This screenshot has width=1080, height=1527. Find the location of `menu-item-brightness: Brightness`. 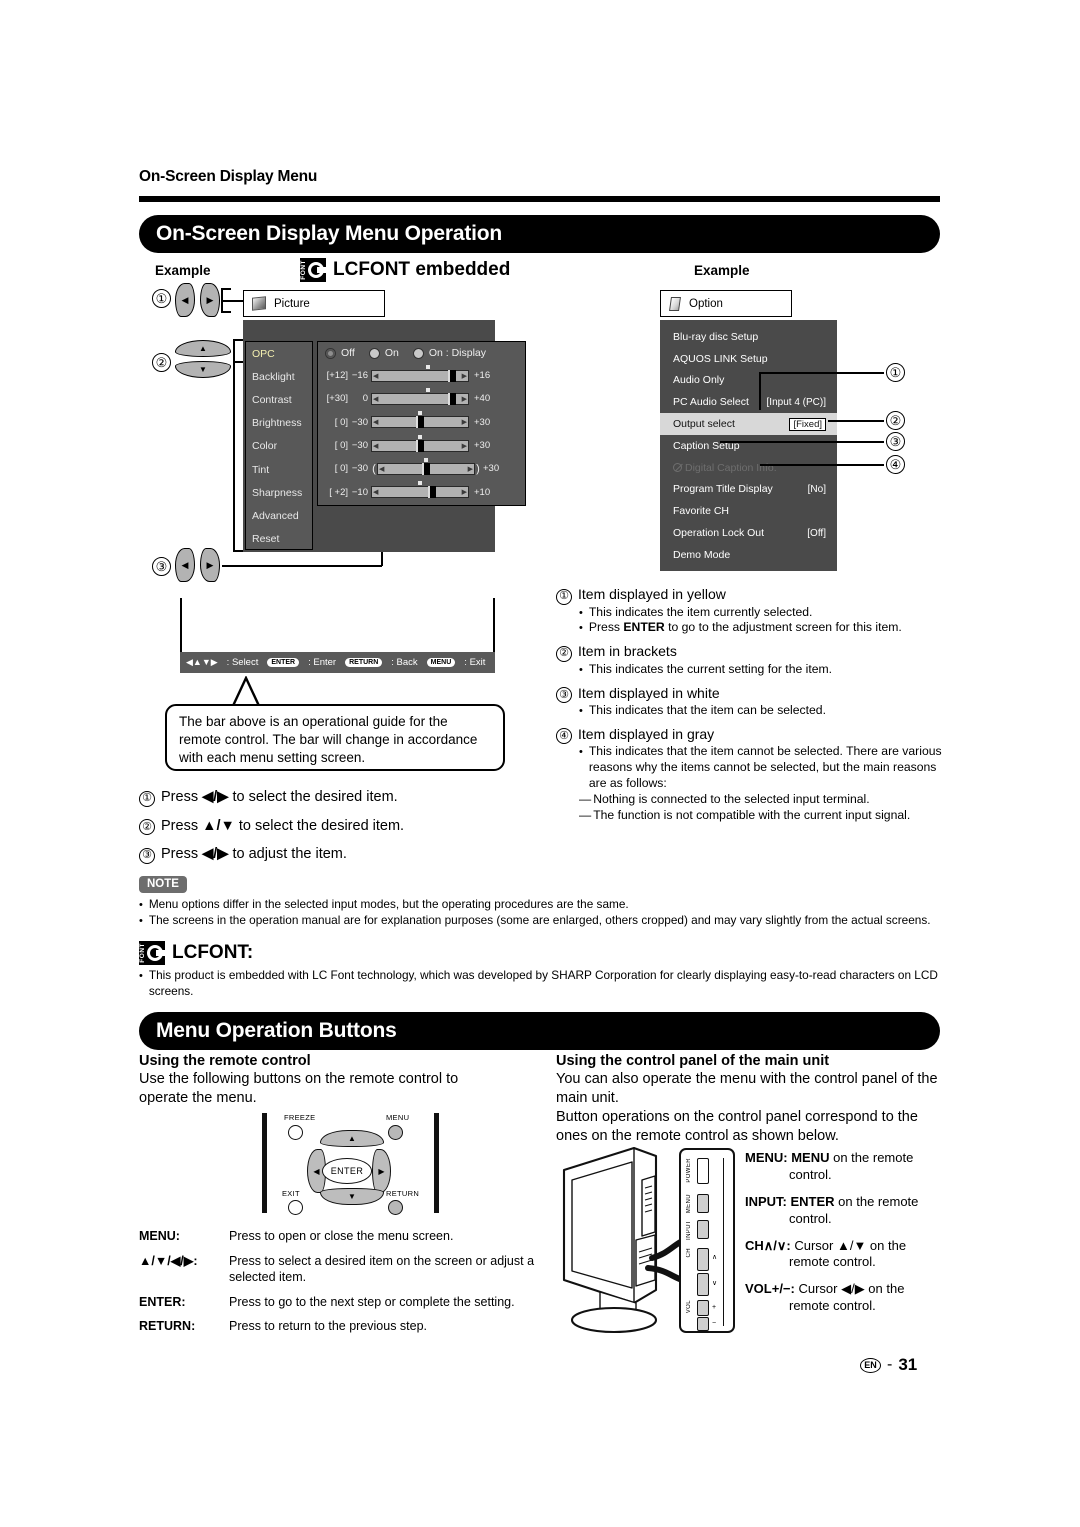

menu-item-brightness: Brightness is located at coordinates (279, 423).